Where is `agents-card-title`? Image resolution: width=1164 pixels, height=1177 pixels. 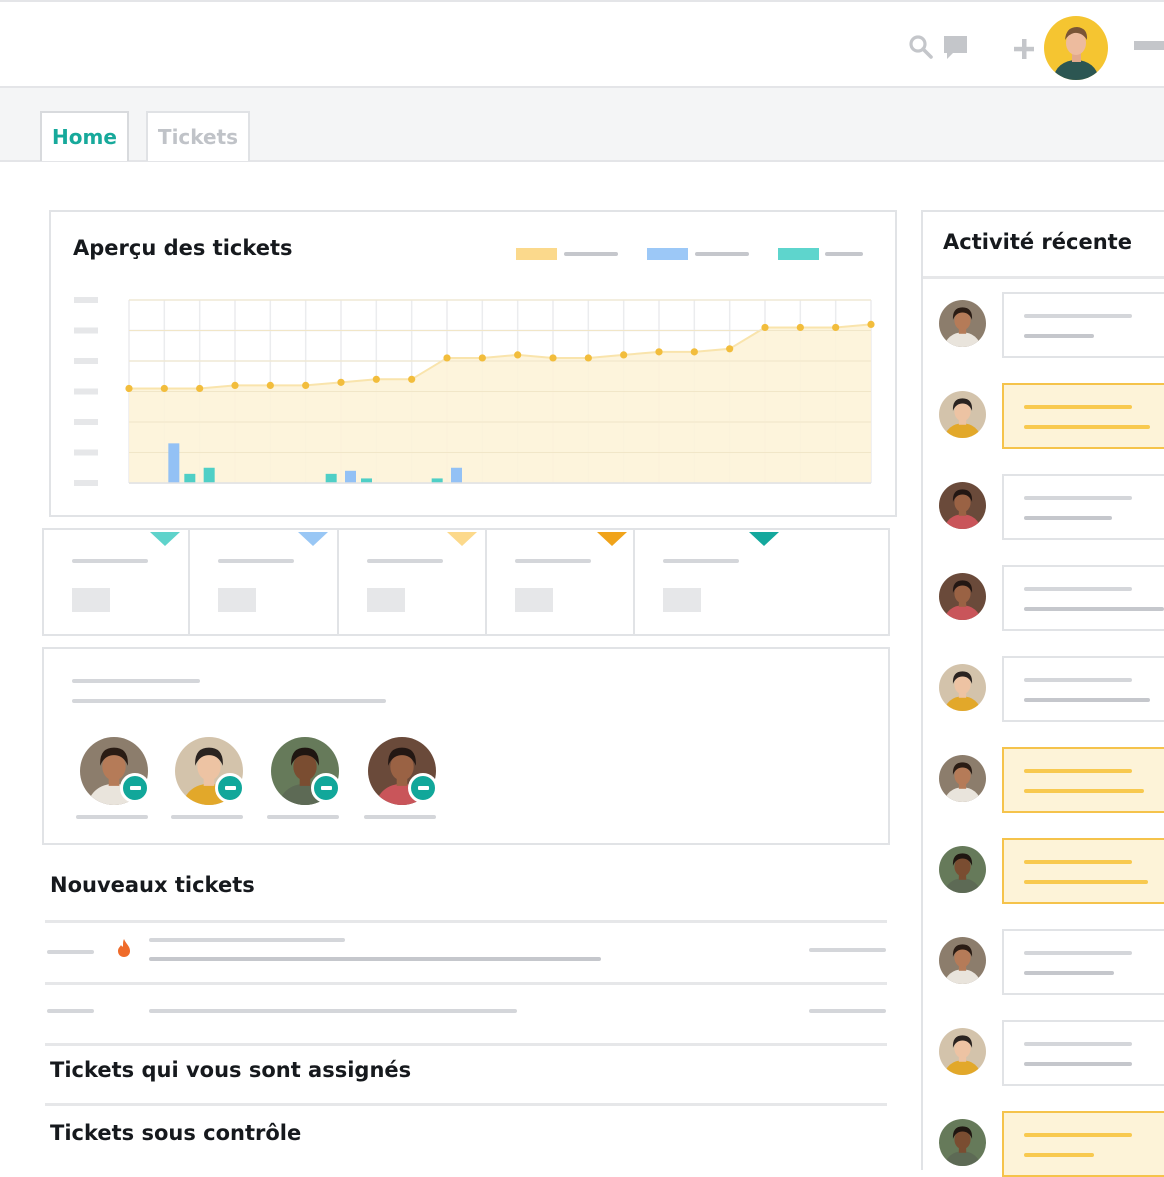 agents-card-title is located at coordinates (136, 681).